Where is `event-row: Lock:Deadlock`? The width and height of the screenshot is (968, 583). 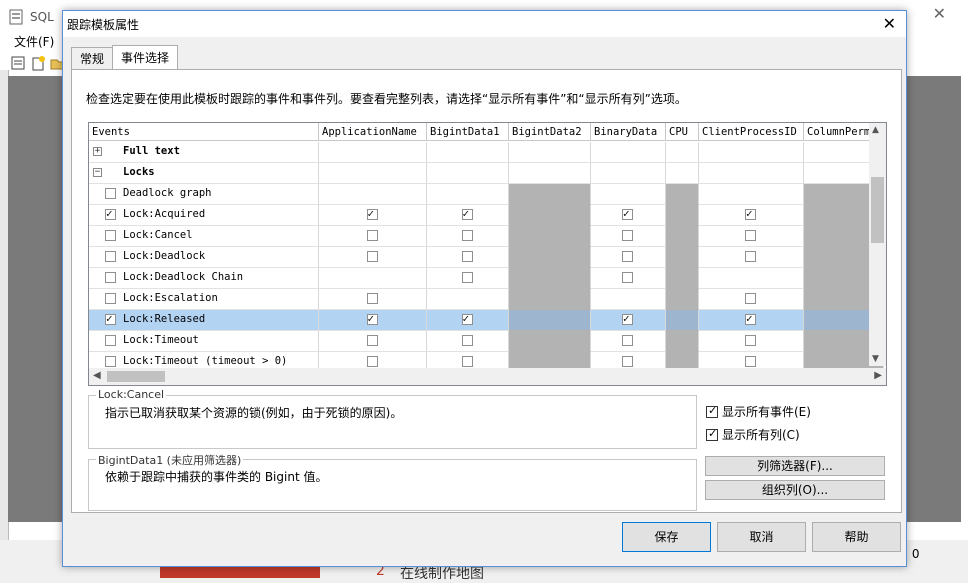 event-row: Lock:Deadlock is located at coordinates (486, 257).